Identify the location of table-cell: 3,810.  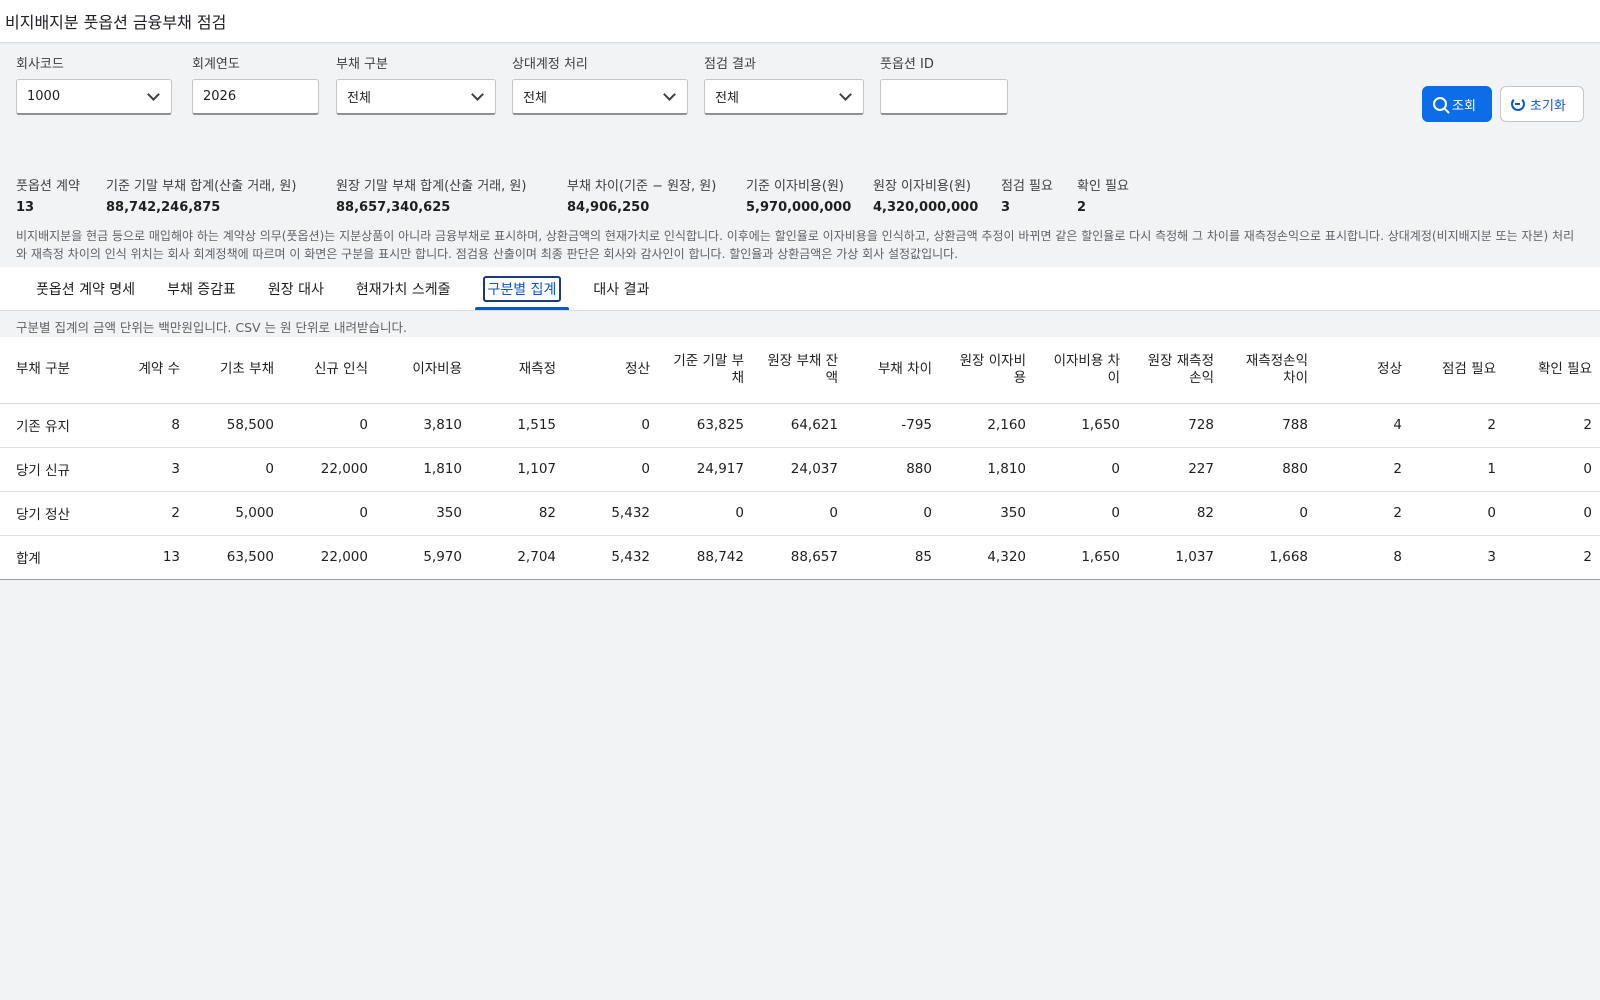
(423, 425).